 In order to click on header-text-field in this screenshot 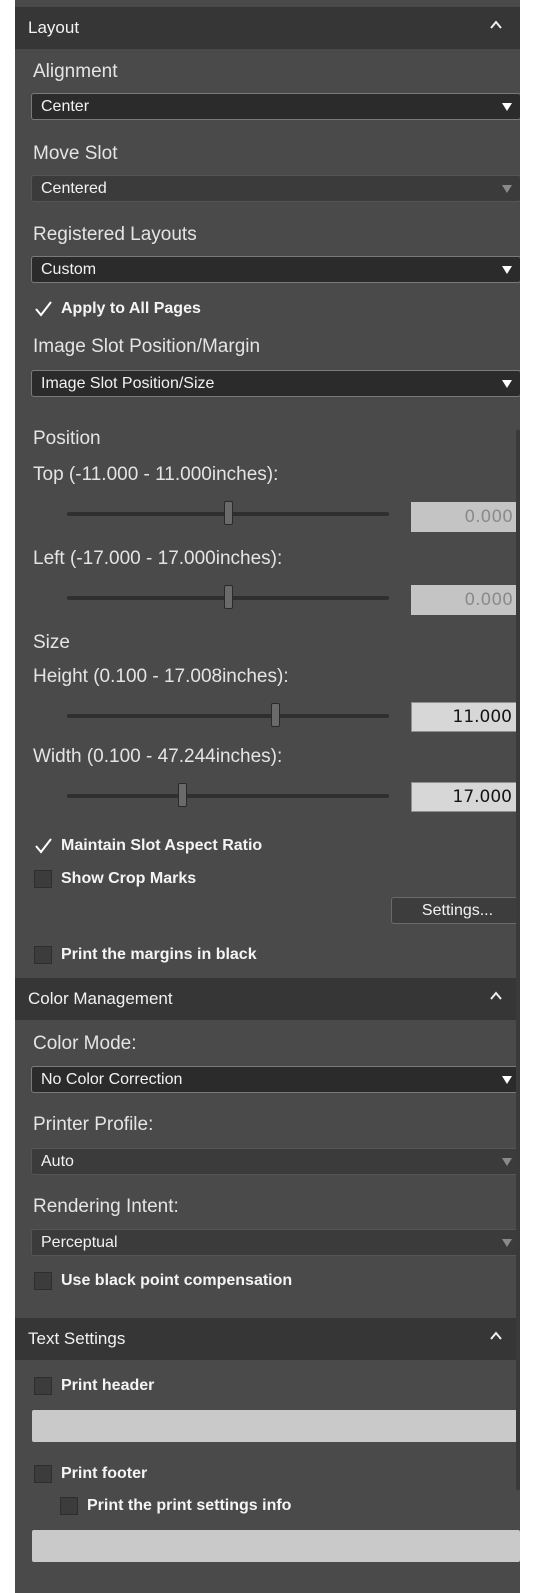, I will do `click(276, 1426)`.